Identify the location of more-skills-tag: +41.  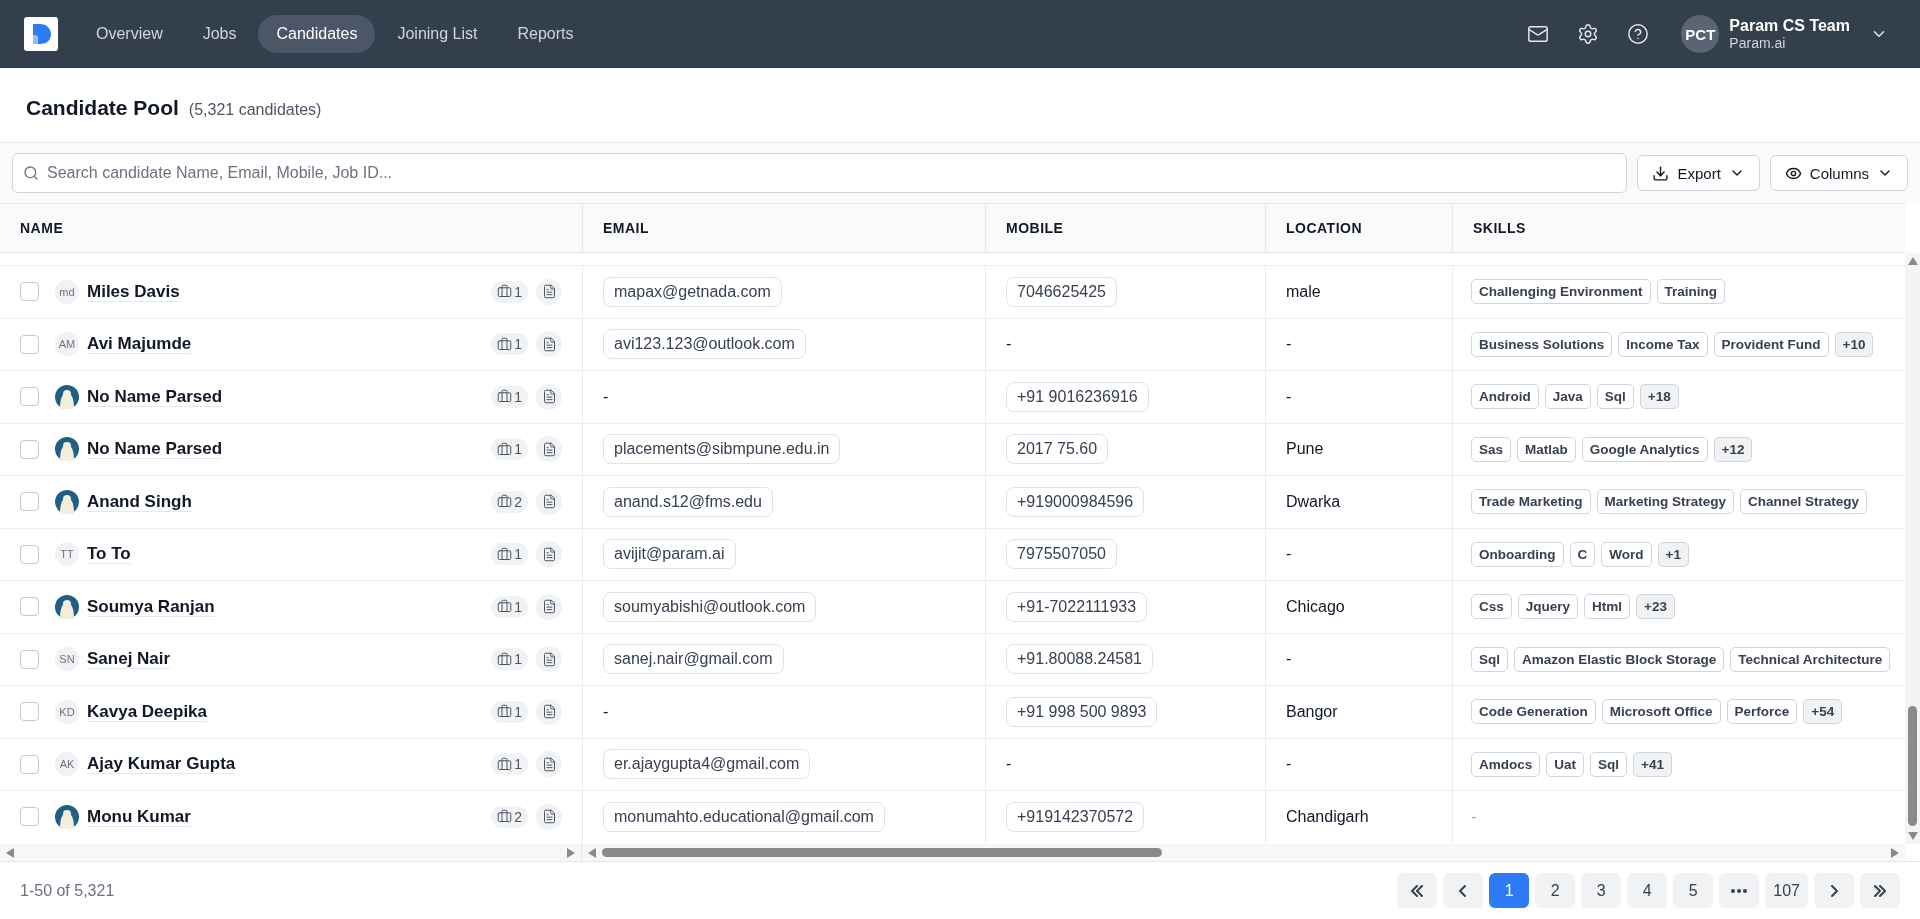
(1652, 764).